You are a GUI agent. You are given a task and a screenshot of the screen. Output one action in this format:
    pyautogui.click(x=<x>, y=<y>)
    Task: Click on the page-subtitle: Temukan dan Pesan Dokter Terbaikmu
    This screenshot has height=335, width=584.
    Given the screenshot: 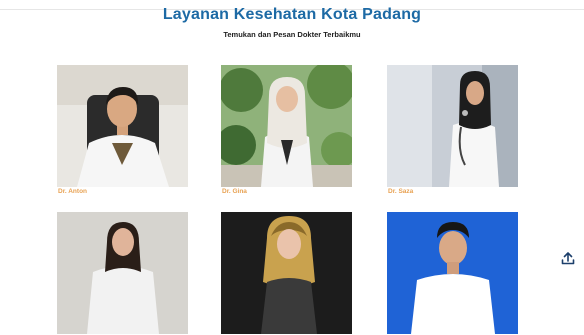 What is the action you would take?
    pyautogui.click(x=292, y=34)
    